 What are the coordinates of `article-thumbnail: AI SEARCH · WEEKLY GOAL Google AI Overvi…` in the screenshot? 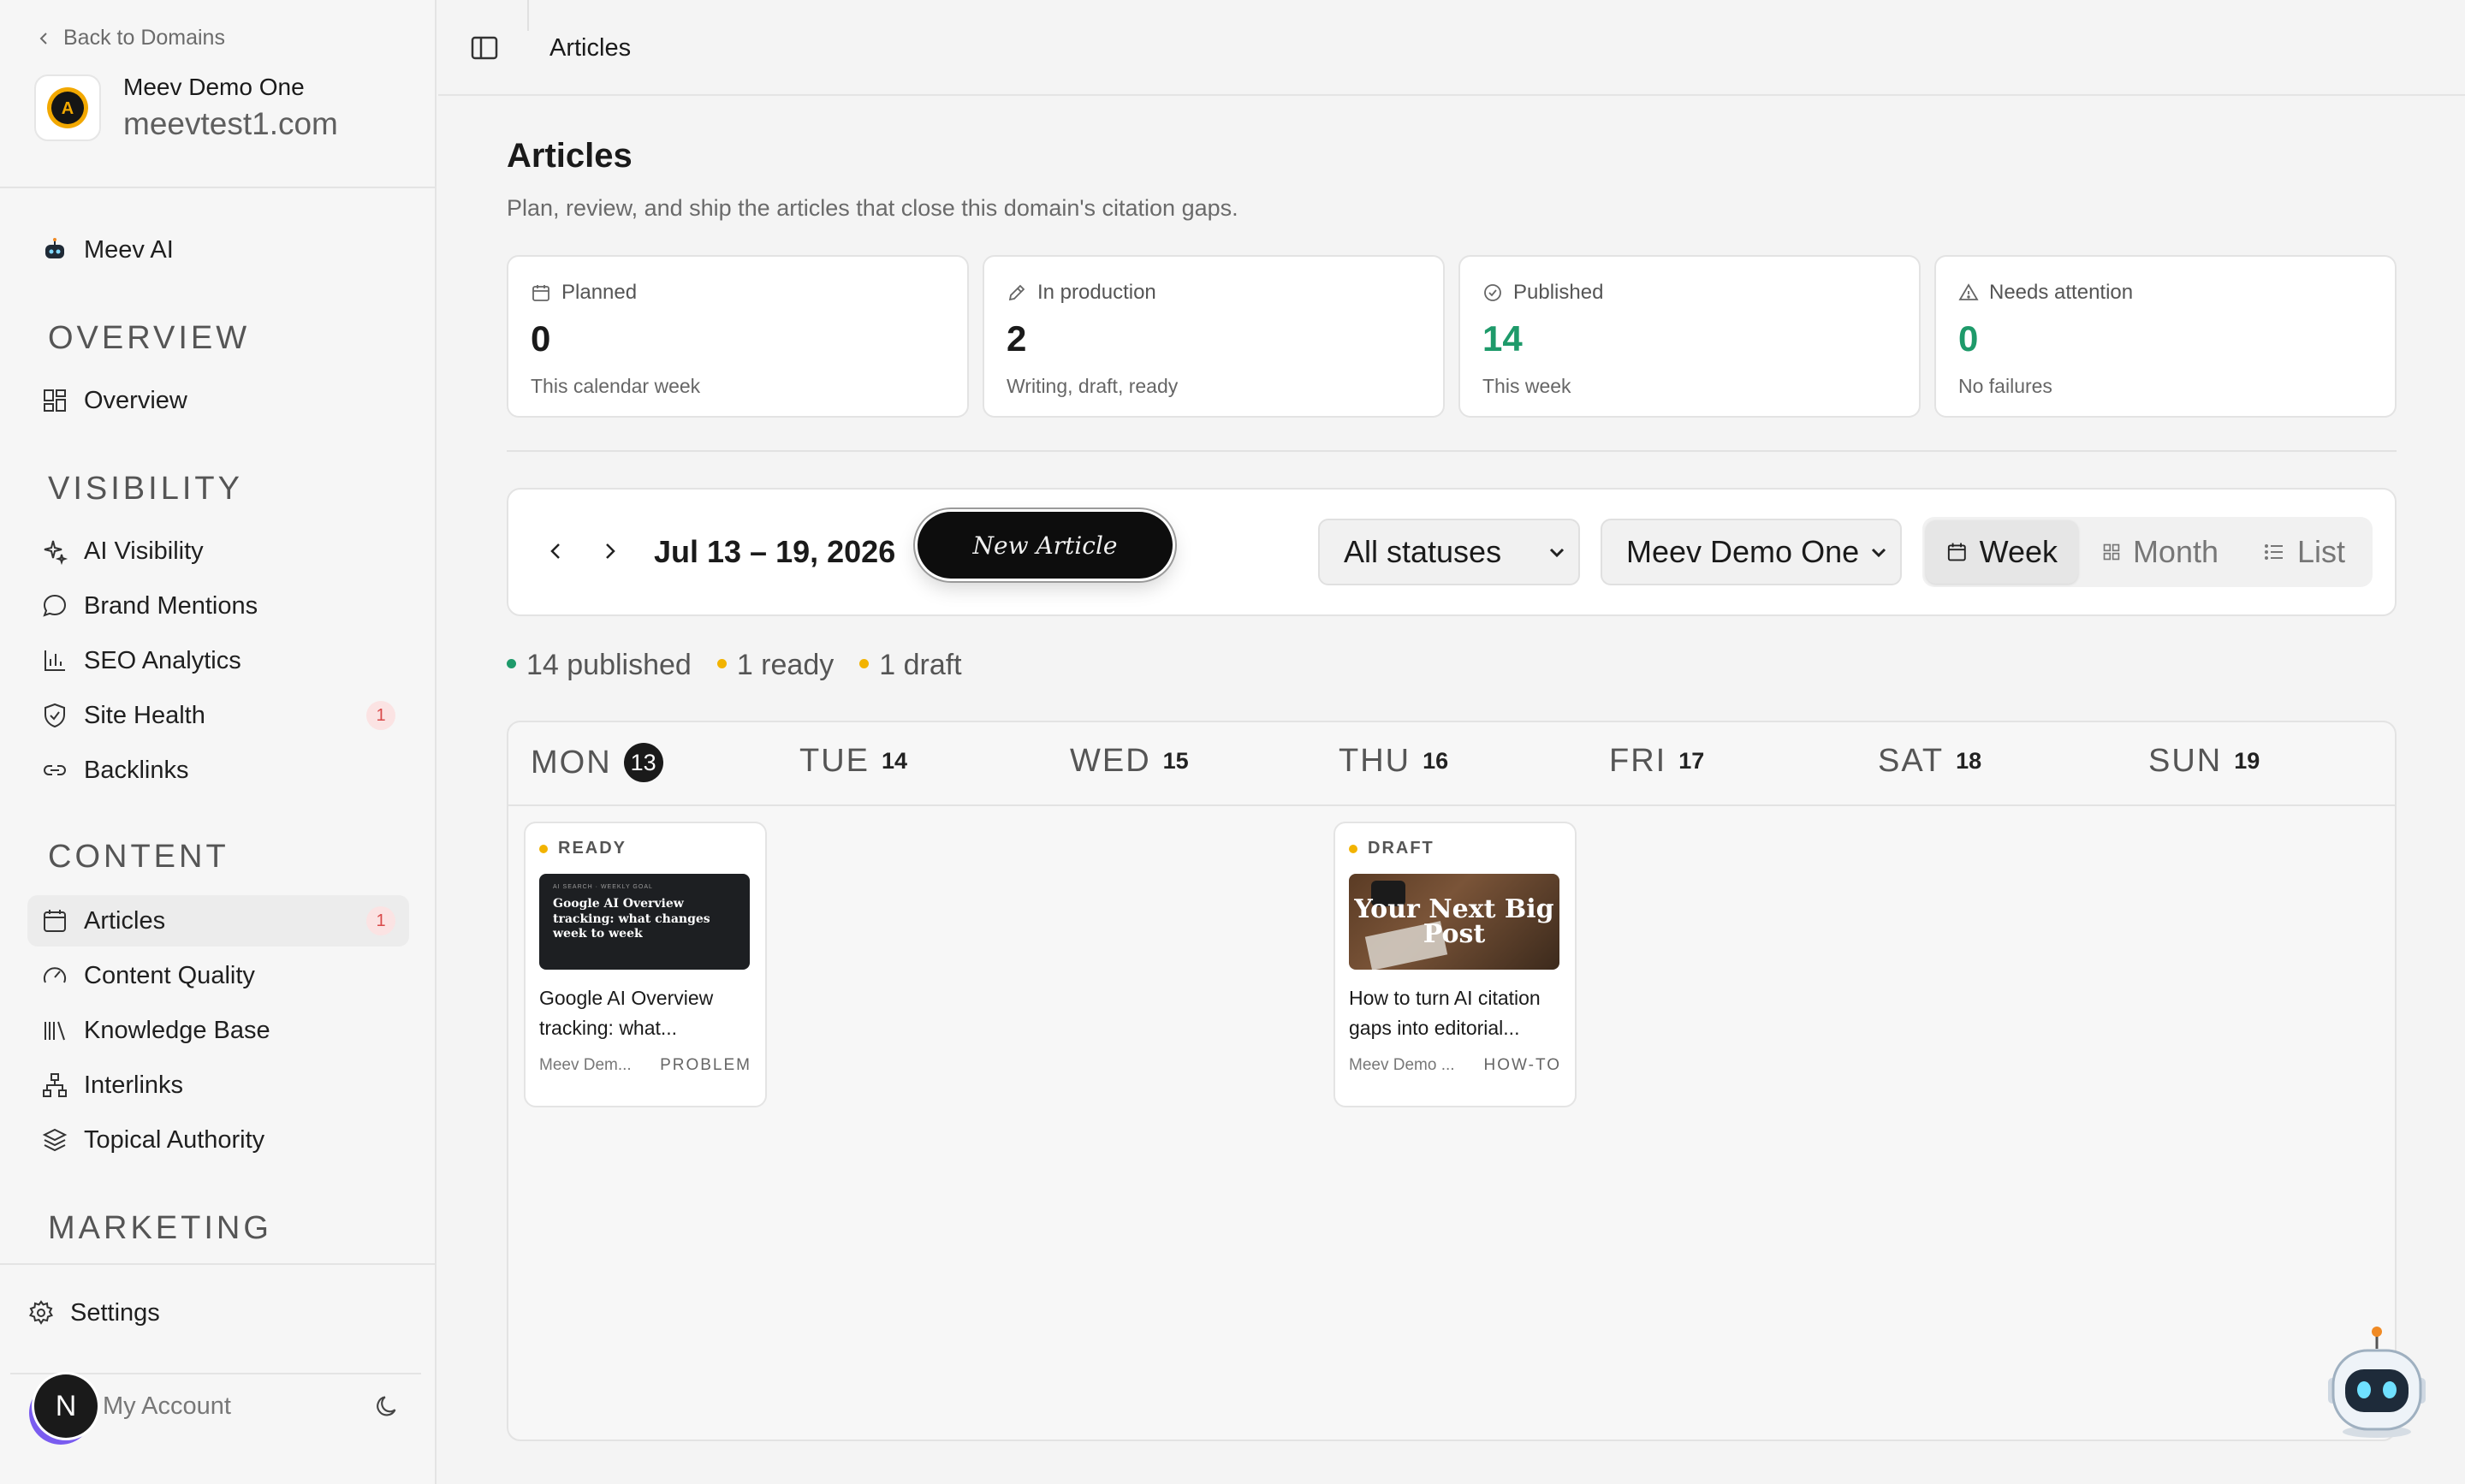 It's located at (644, 922).